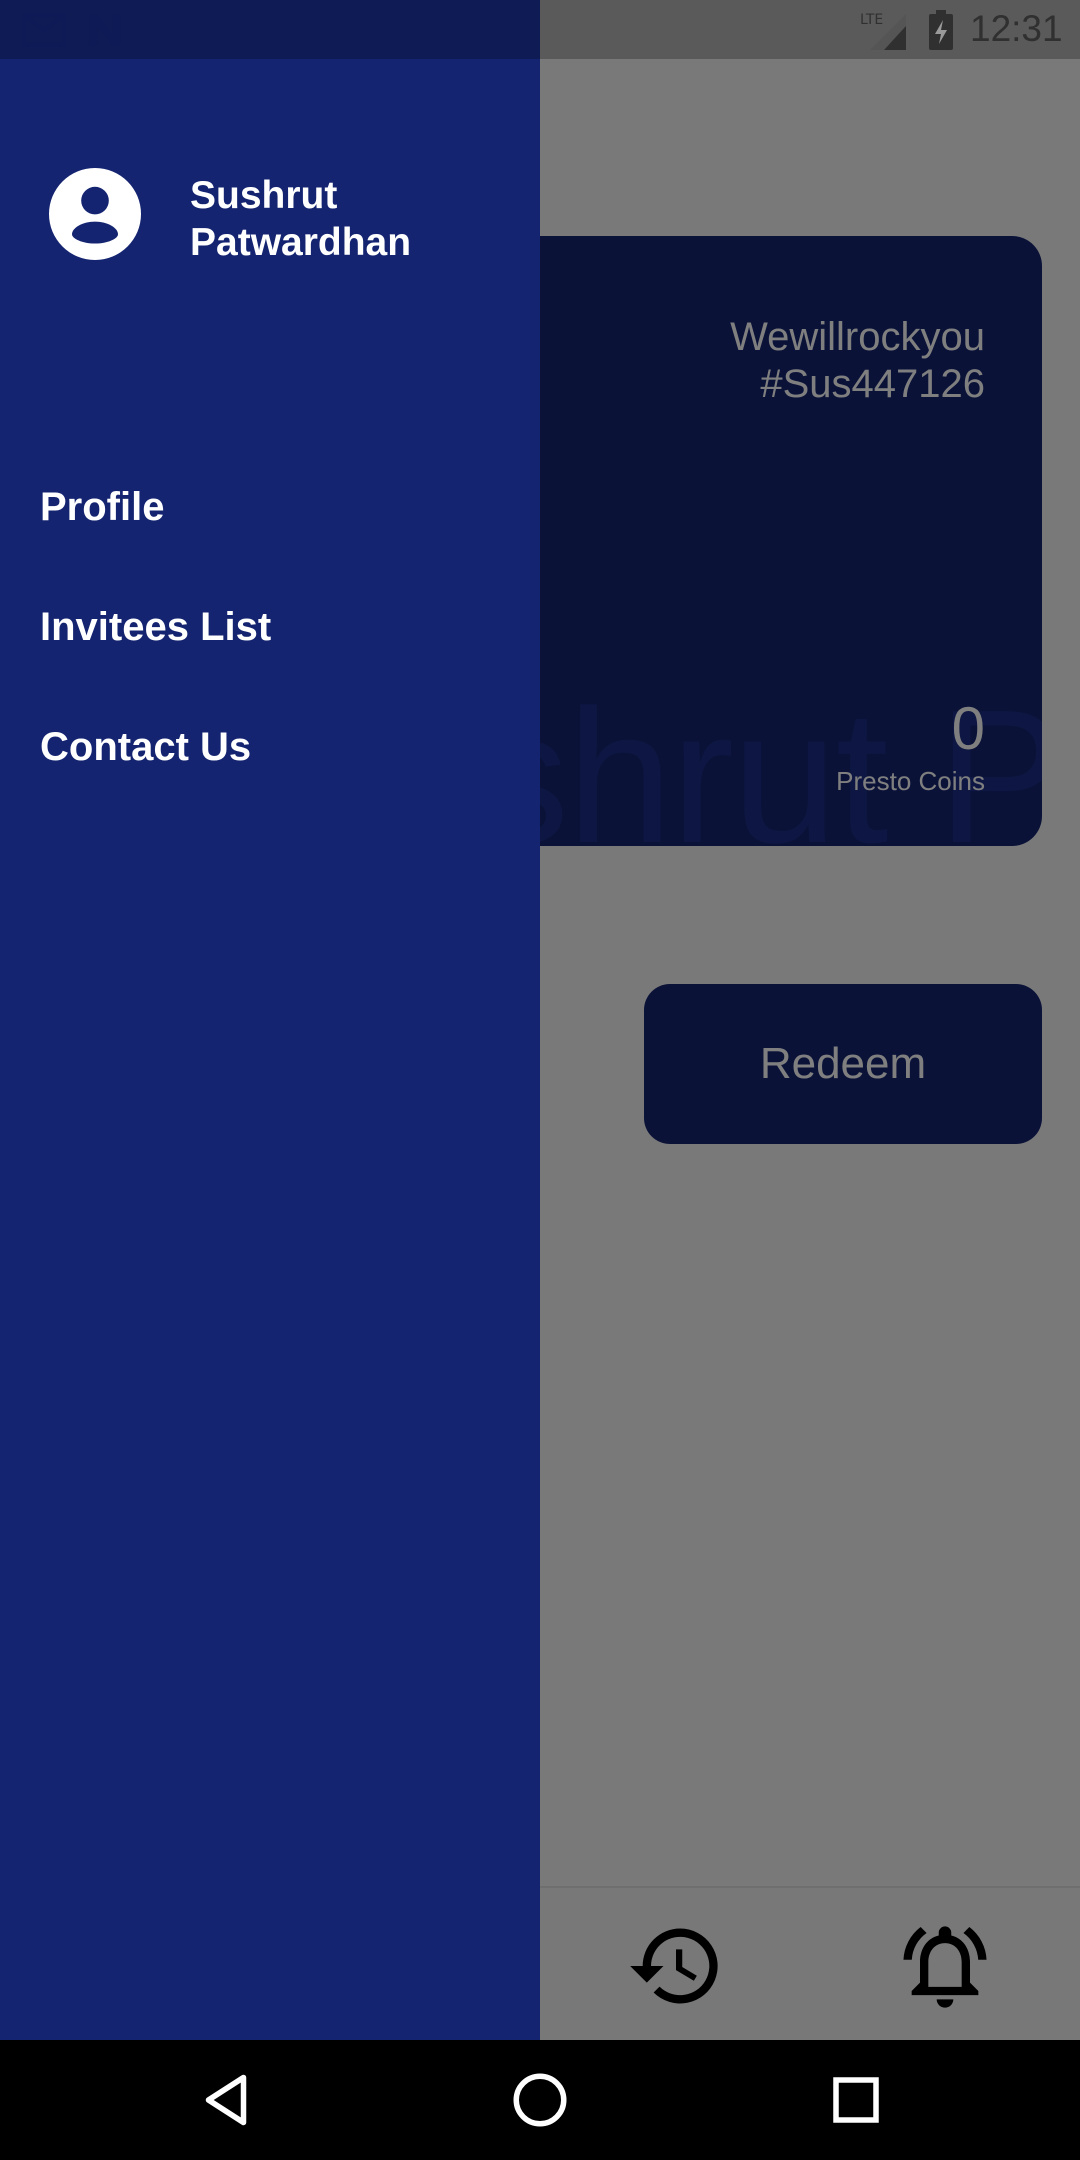 Image resolution: width=1080 pixels, height=2160 pixels. I want to click on menu-item-contact-us: Contact Us, so click(270, 747).